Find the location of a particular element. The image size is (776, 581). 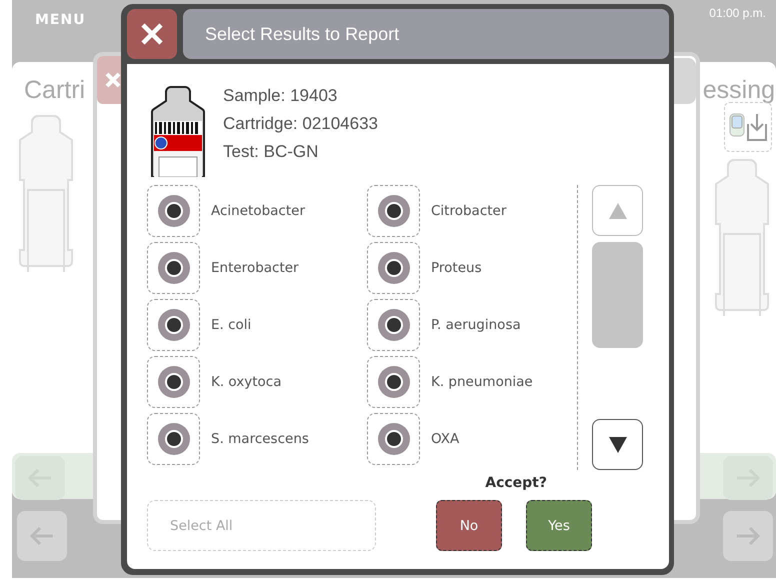

result-label: OXA is located at coordinates (445, 439).